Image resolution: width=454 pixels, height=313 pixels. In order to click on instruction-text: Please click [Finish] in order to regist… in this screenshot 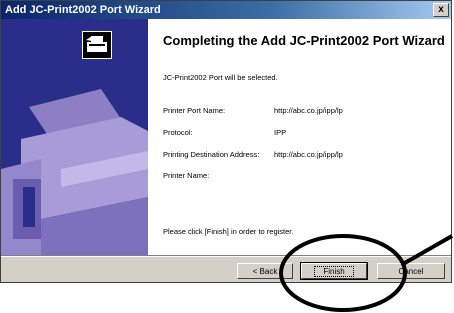, I will do `click(228, 231)`.